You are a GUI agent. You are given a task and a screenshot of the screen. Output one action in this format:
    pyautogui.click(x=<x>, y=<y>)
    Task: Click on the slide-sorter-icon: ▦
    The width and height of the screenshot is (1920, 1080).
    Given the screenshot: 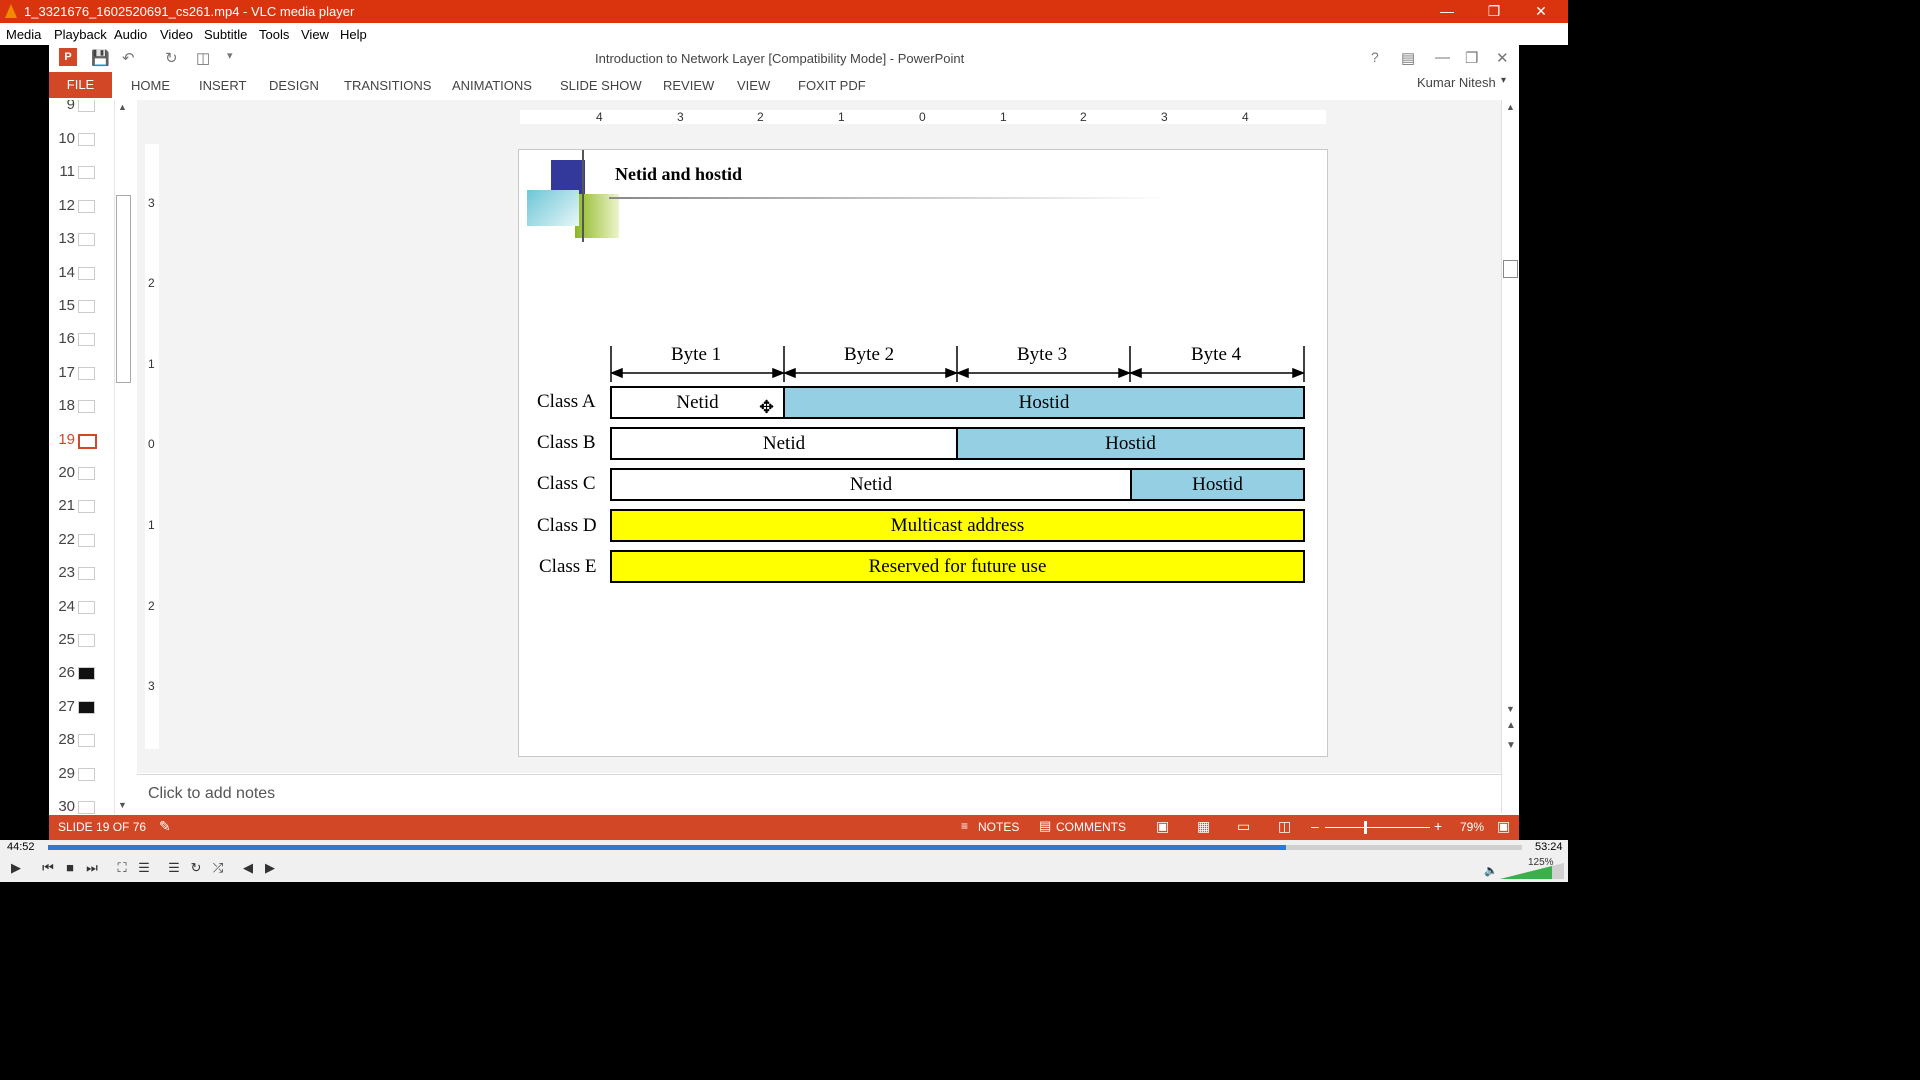 What is the action you would take?
    pyautogui.click(x=1203, y=826)
    